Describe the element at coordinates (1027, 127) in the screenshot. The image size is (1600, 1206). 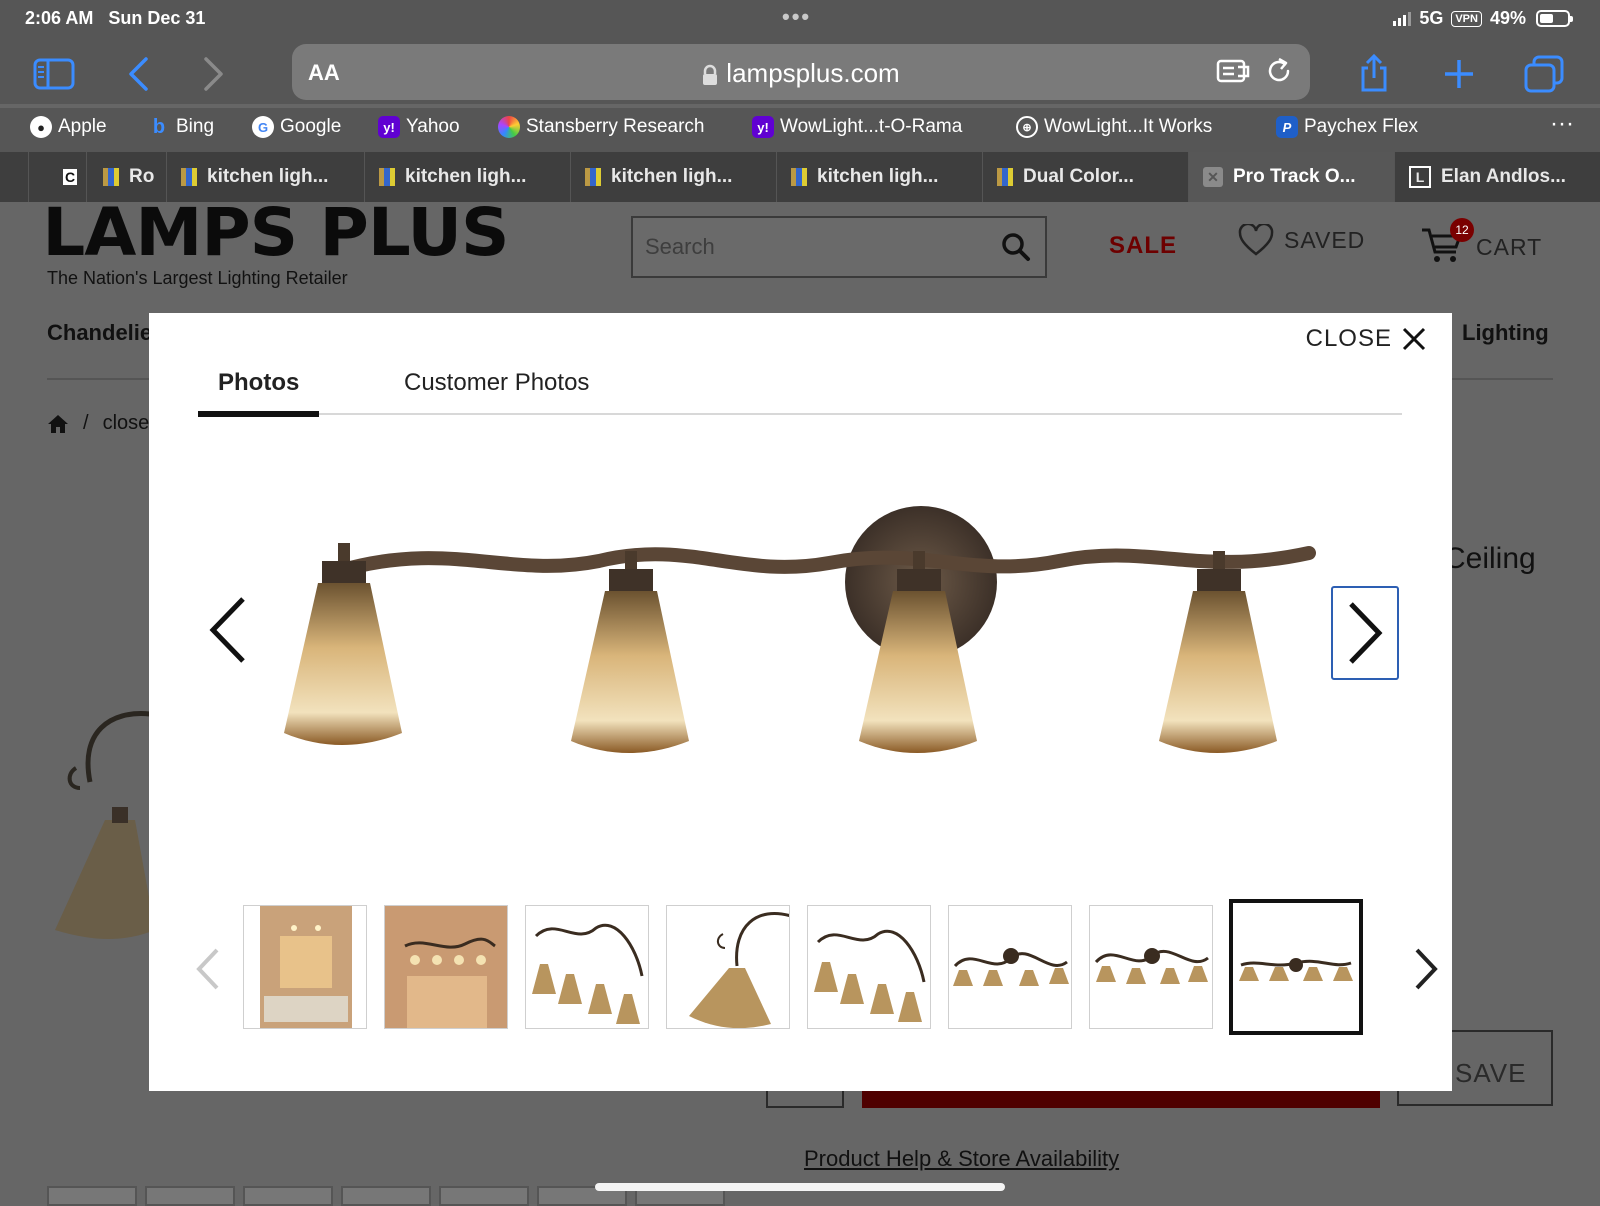
I see `globe-icon: ⊕` at that location.